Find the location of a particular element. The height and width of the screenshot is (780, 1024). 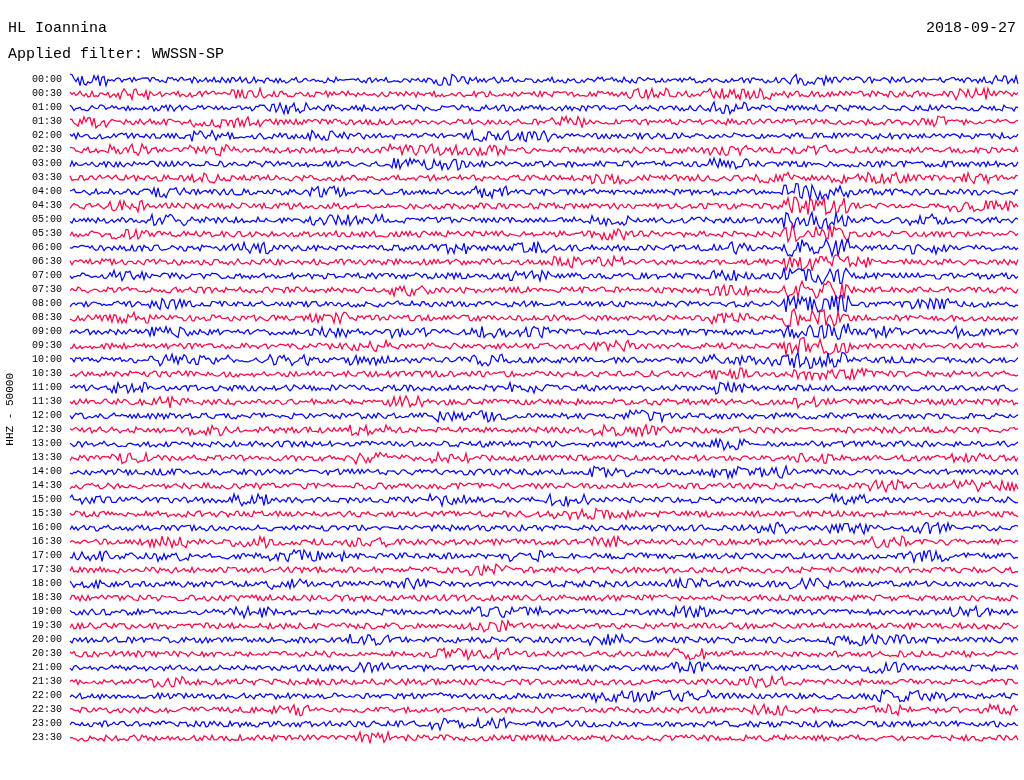

time-label: 19:30 is located at coordinates (47, 626).